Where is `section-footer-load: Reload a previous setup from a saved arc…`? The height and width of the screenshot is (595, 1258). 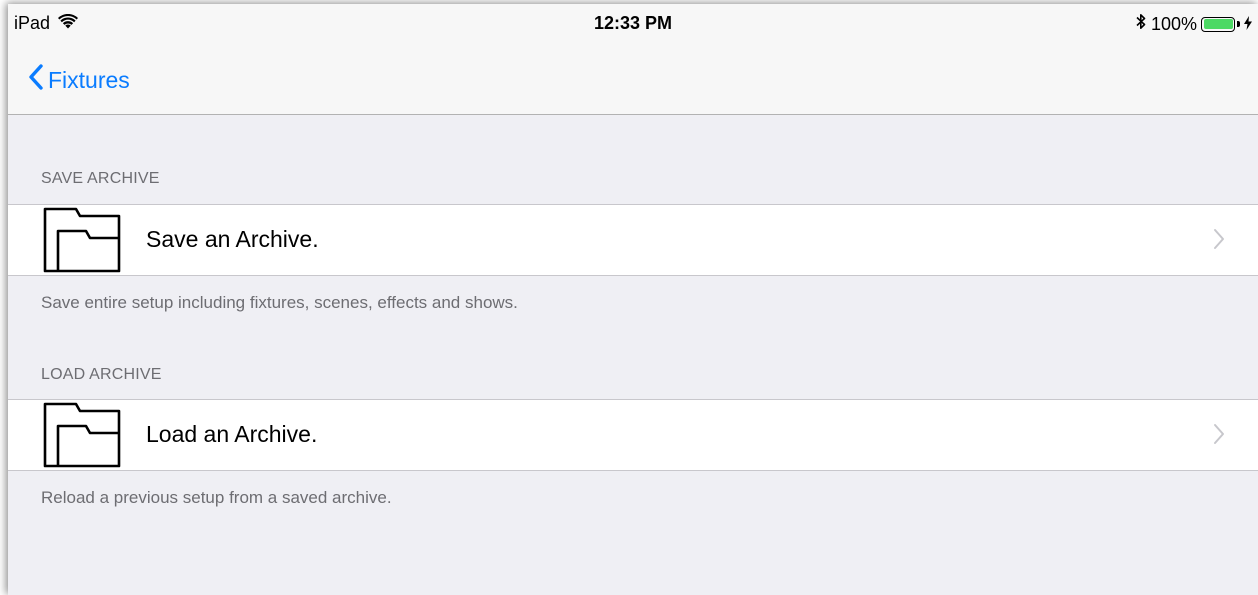
section-footer-load: Reload a previous setup from a saved arc… is located at coordinates (216, 497).